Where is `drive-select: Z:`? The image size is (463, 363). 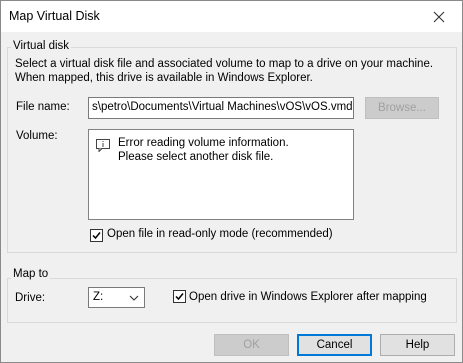
drive-select: Z: is located at coordinates (116, 297).